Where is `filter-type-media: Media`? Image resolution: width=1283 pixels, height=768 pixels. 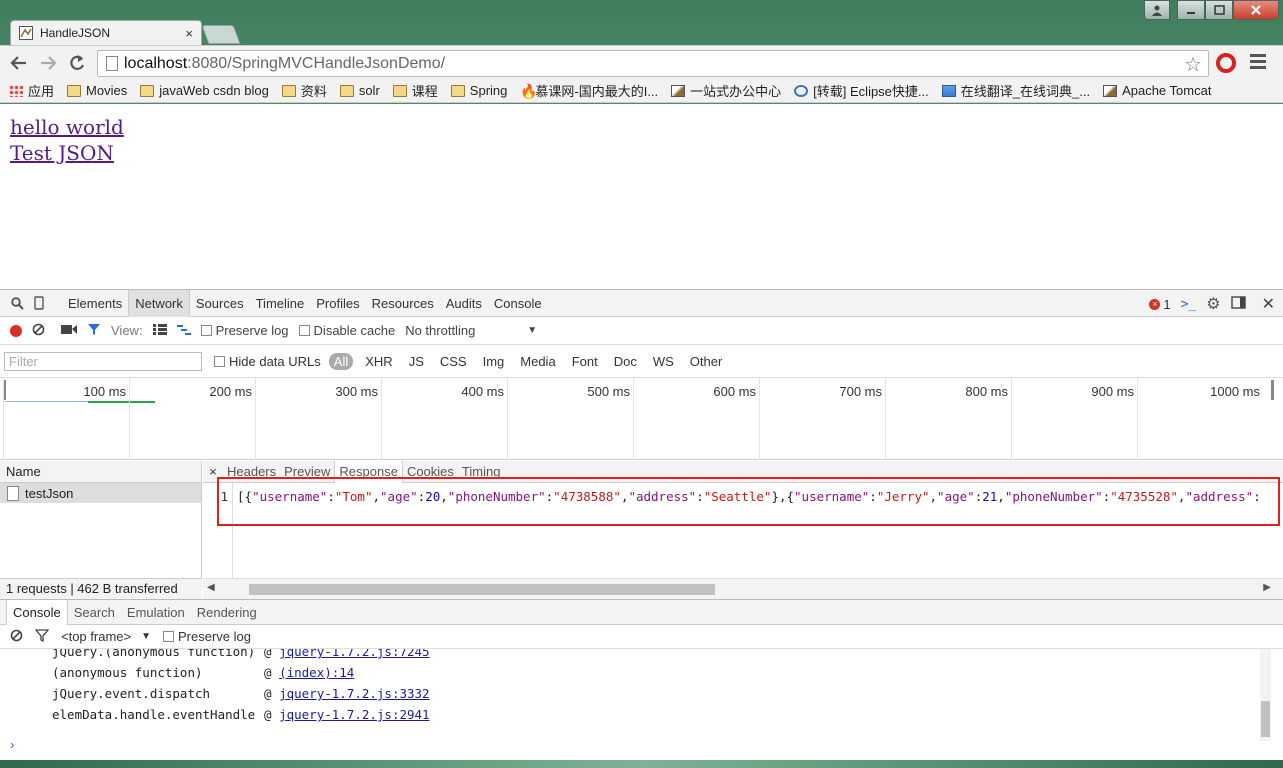 filter-type-media: Media is located at coordinates (537, 361).